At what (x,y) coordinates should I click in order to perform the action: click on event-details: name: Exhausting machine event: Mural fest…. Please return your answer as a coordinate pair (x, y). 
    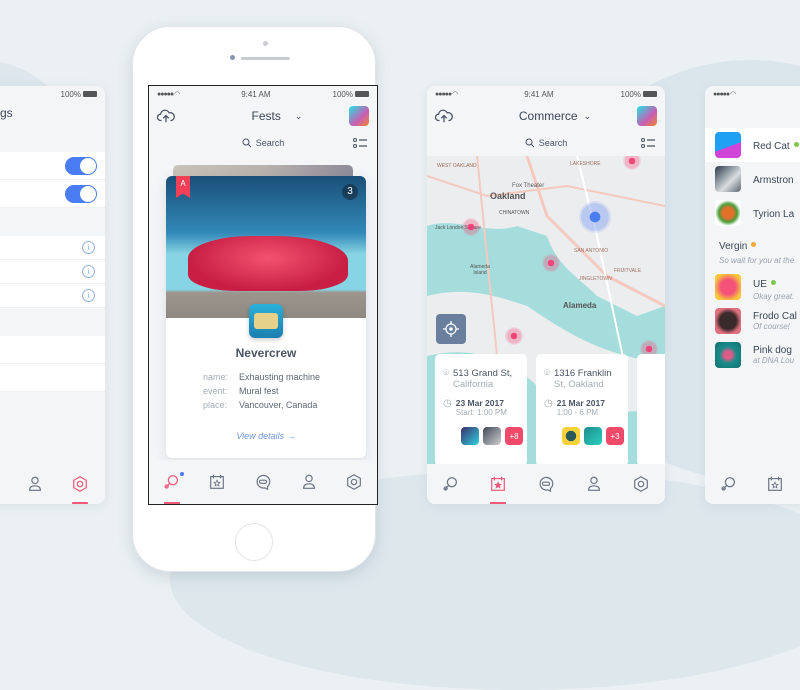
    Looking at the image, I should click on (261, 391).